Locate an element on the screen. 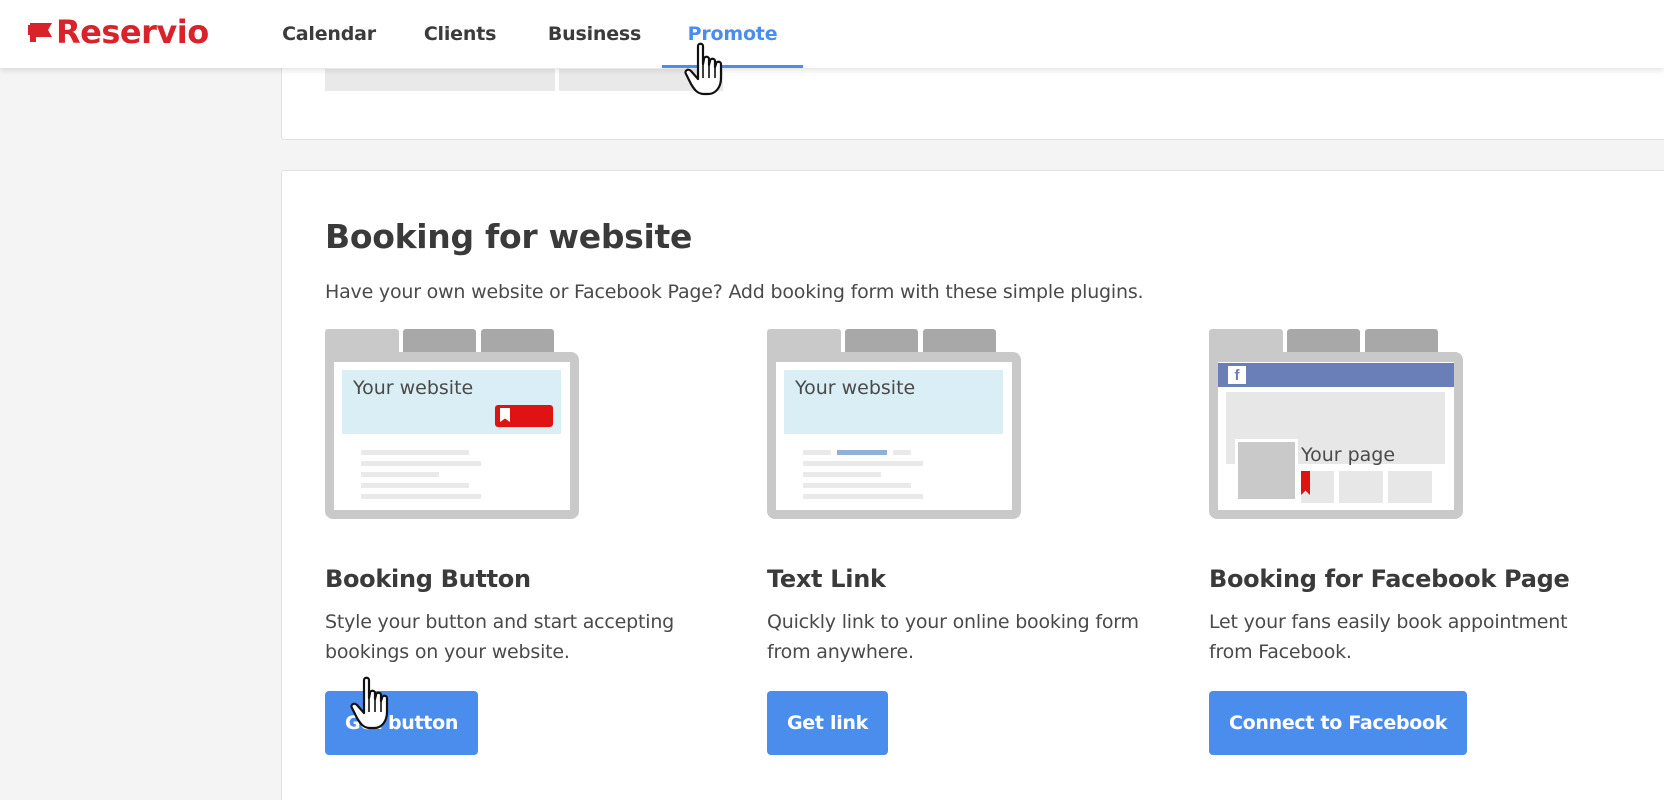 This screenshot has height=800, width=1664. booking-button-preview is located at coordinates (524, 416).